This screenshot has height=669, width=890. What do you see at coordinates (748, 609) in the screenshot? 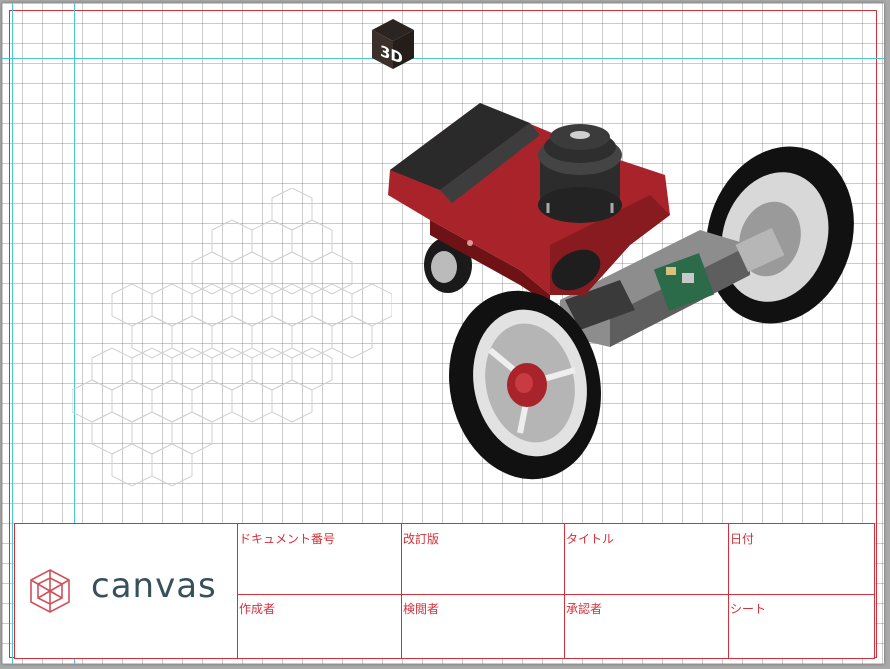
I see `sheet-label: シート` at bounding box center [748, 609].